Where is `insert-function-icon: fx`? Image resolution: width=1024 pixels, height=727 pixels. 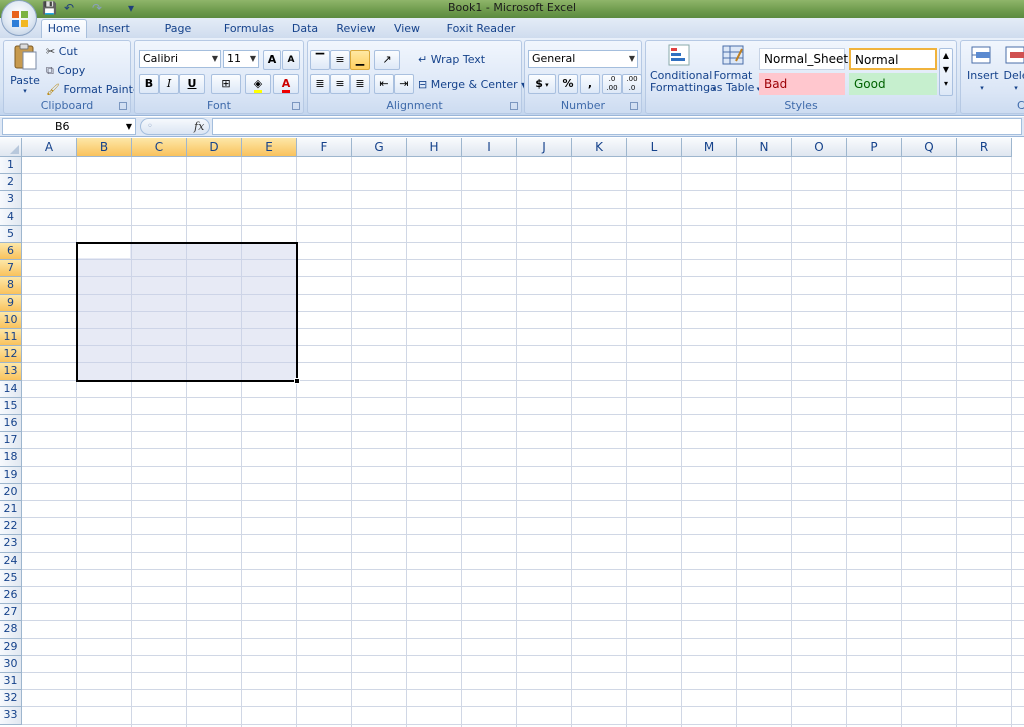
insert-function-icon: fx is located at coordinates (199, 126).